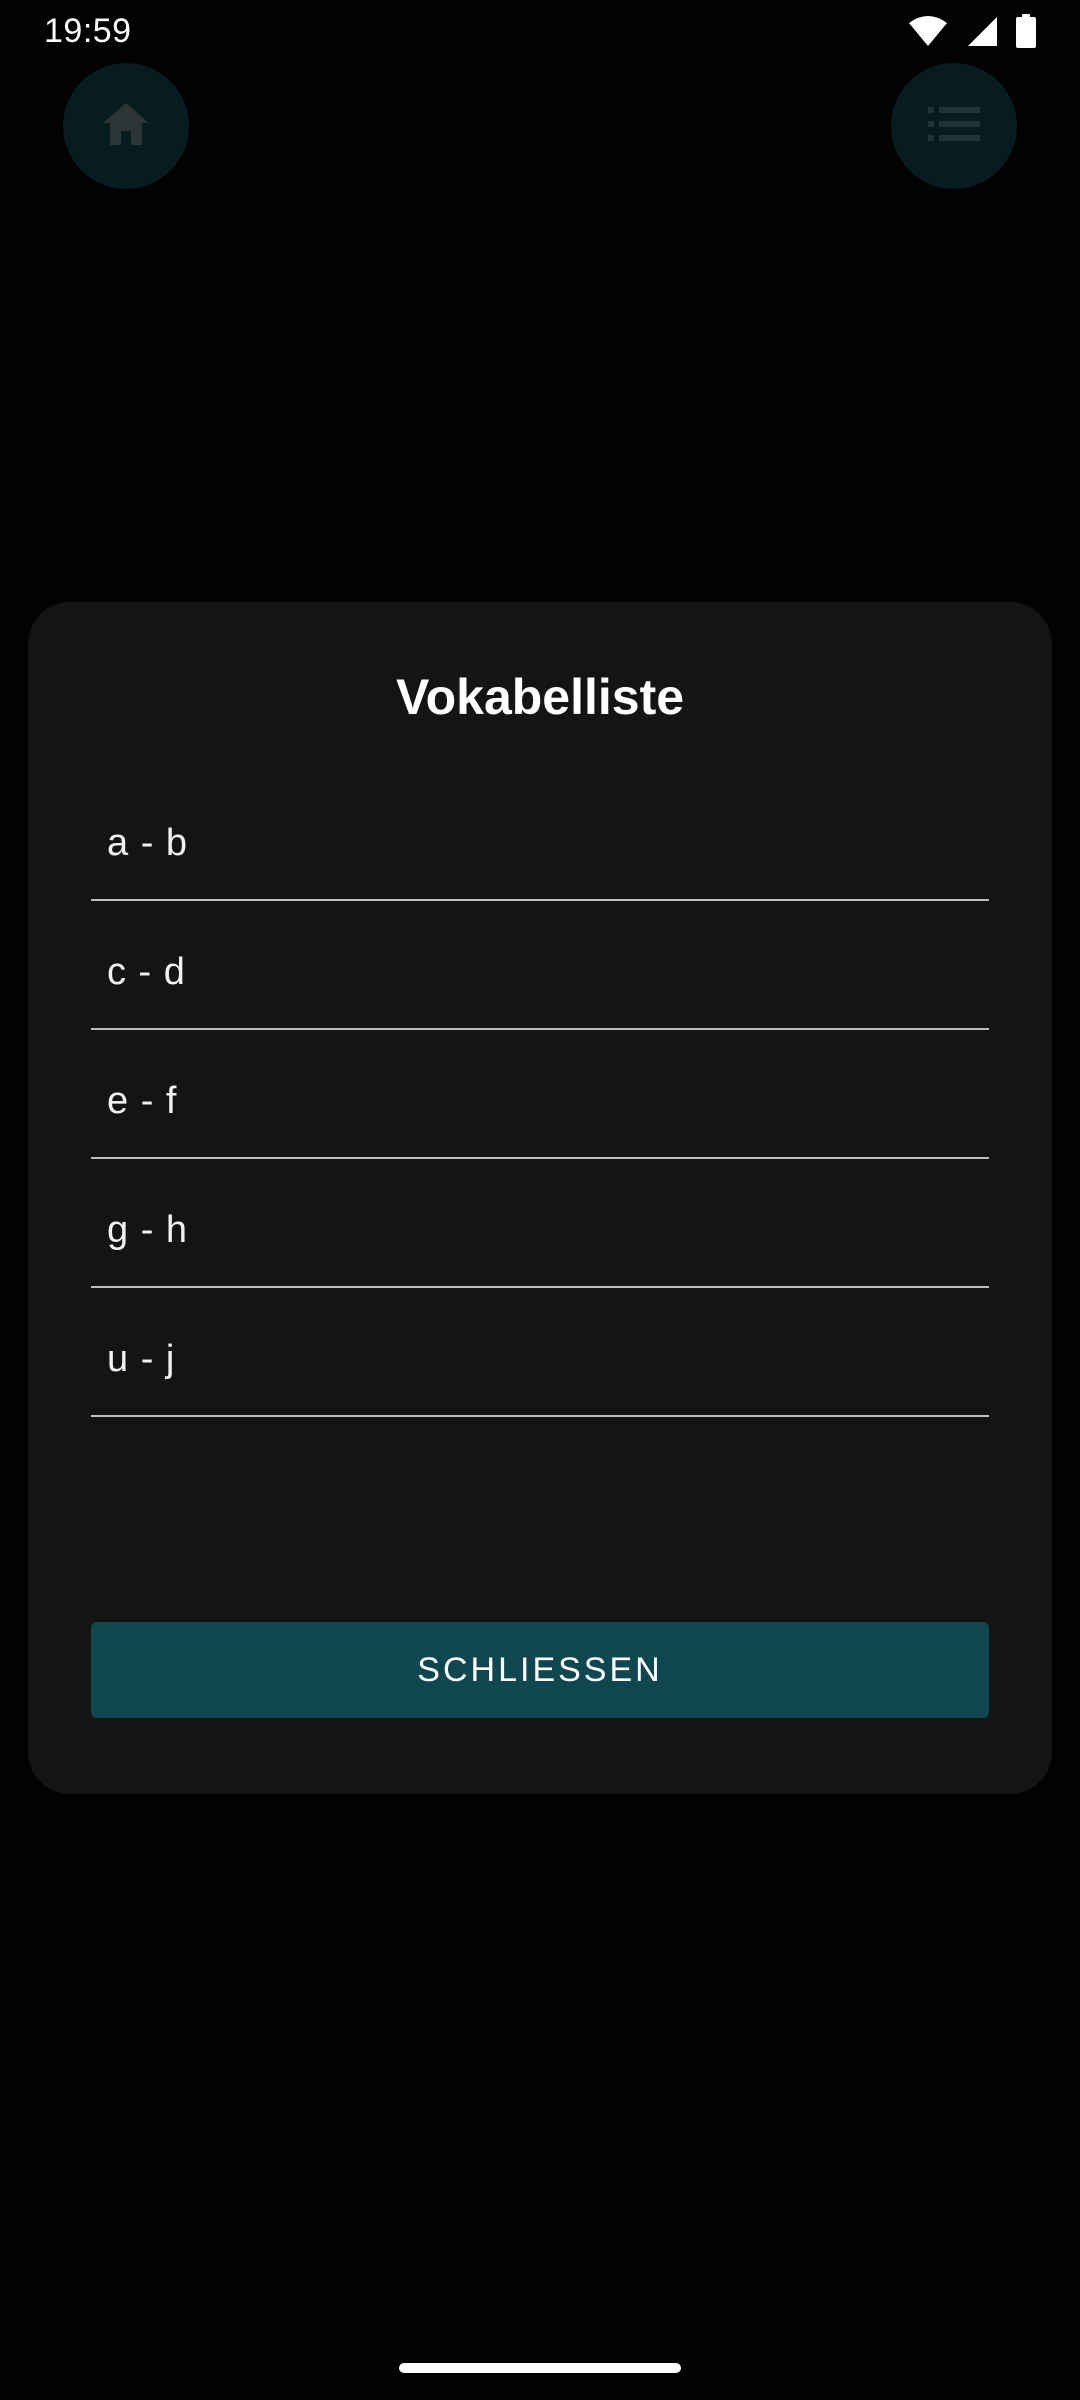 This screenshot has height=2400, width=1080. I want to click on vocab-item-label: a - b, so click(148, 843).